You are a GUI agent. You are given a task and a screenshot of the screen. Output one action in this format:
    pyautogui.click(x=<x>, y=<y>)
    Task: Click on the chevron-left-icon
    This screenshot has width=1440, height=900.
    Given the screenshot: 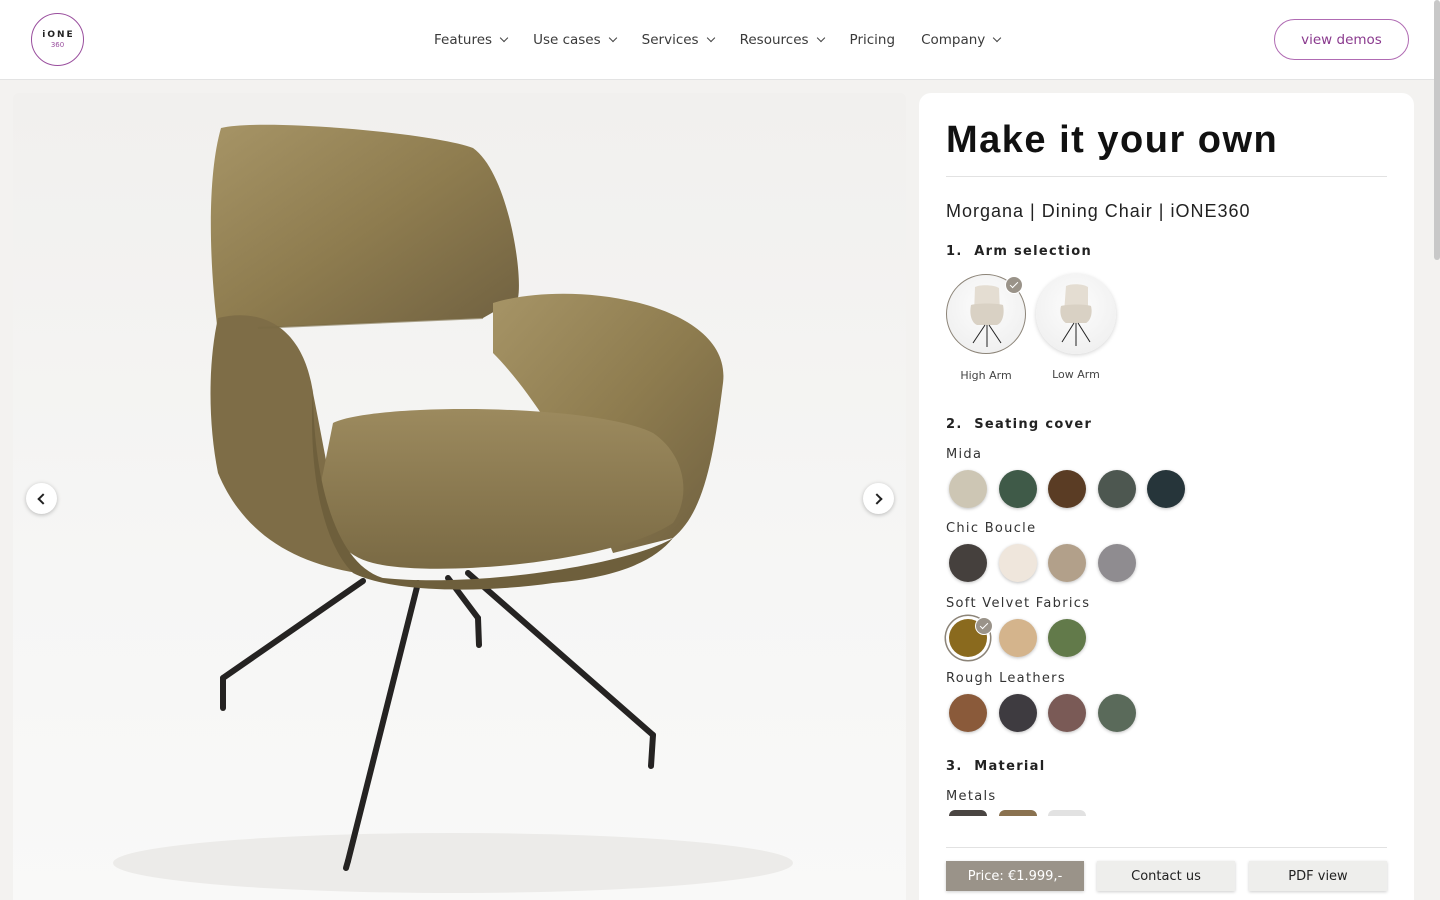 What is the action you would take?
    pyautogui.click(x=43, y=498)
    